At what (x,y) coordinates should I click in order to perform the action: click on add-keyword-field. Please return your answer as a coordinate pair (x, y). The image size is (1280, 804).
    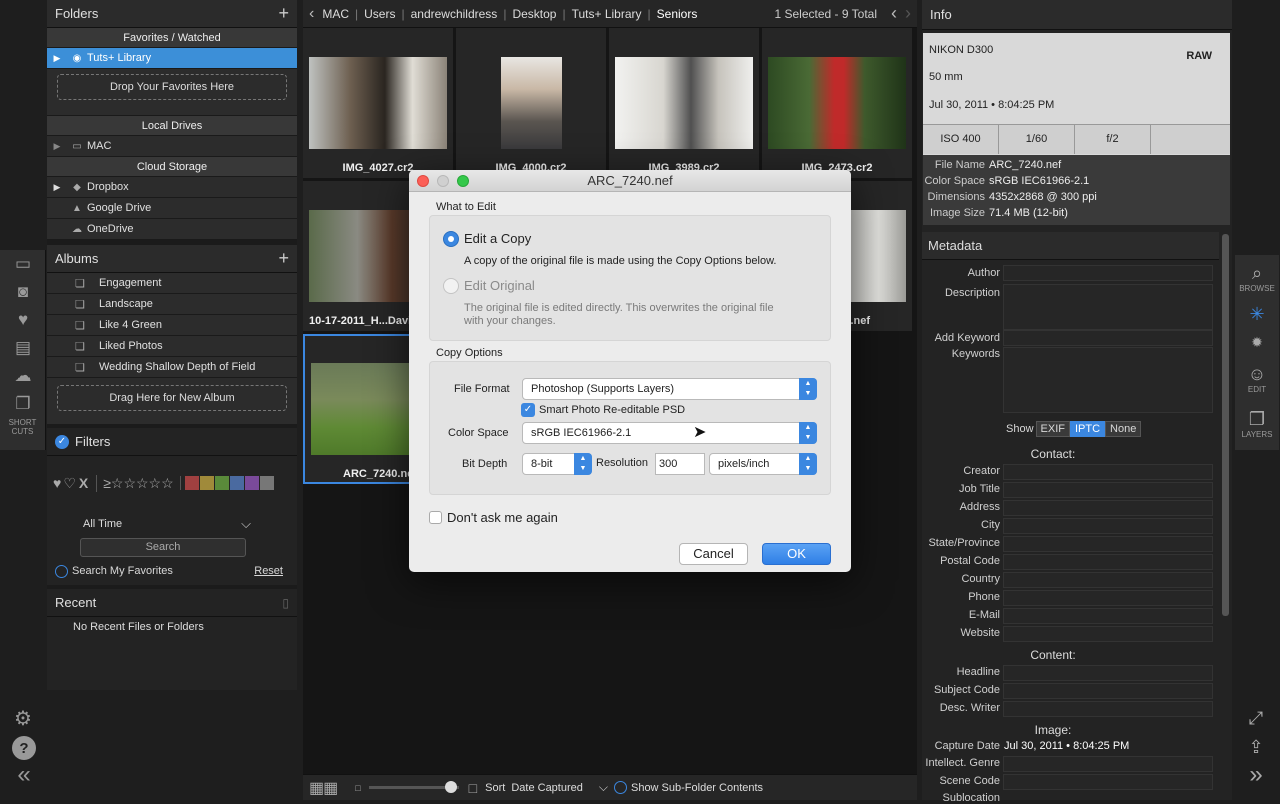
    Looking at the image, I should click on (1108, 338).